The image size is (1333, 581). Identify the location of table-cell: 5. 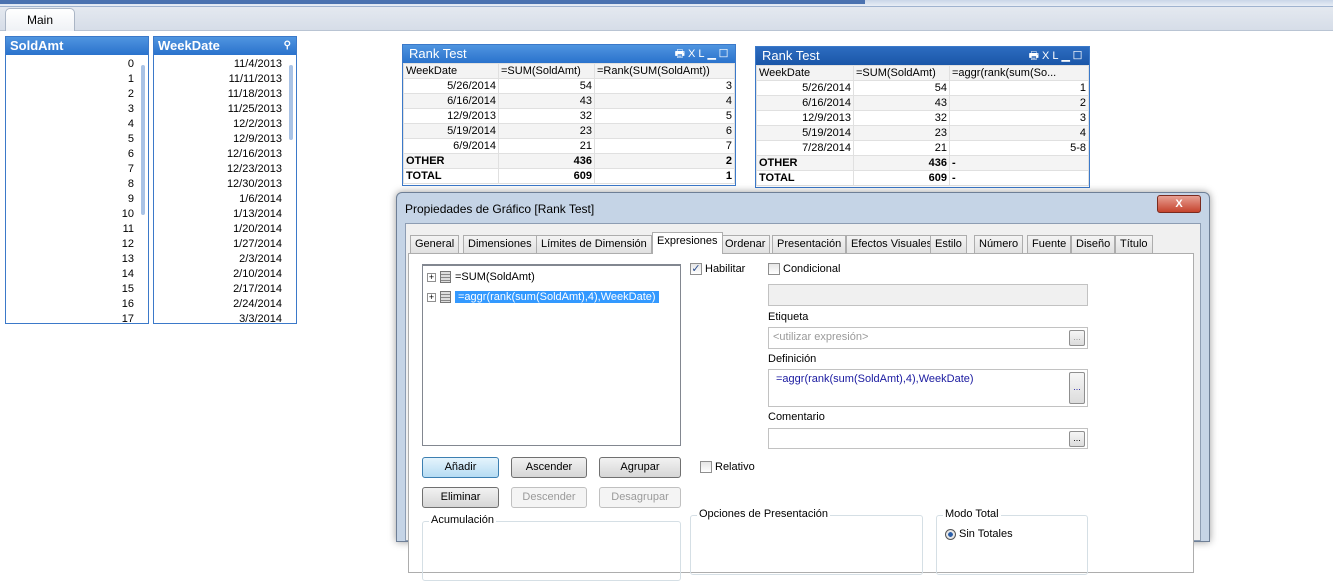
(664, 116).